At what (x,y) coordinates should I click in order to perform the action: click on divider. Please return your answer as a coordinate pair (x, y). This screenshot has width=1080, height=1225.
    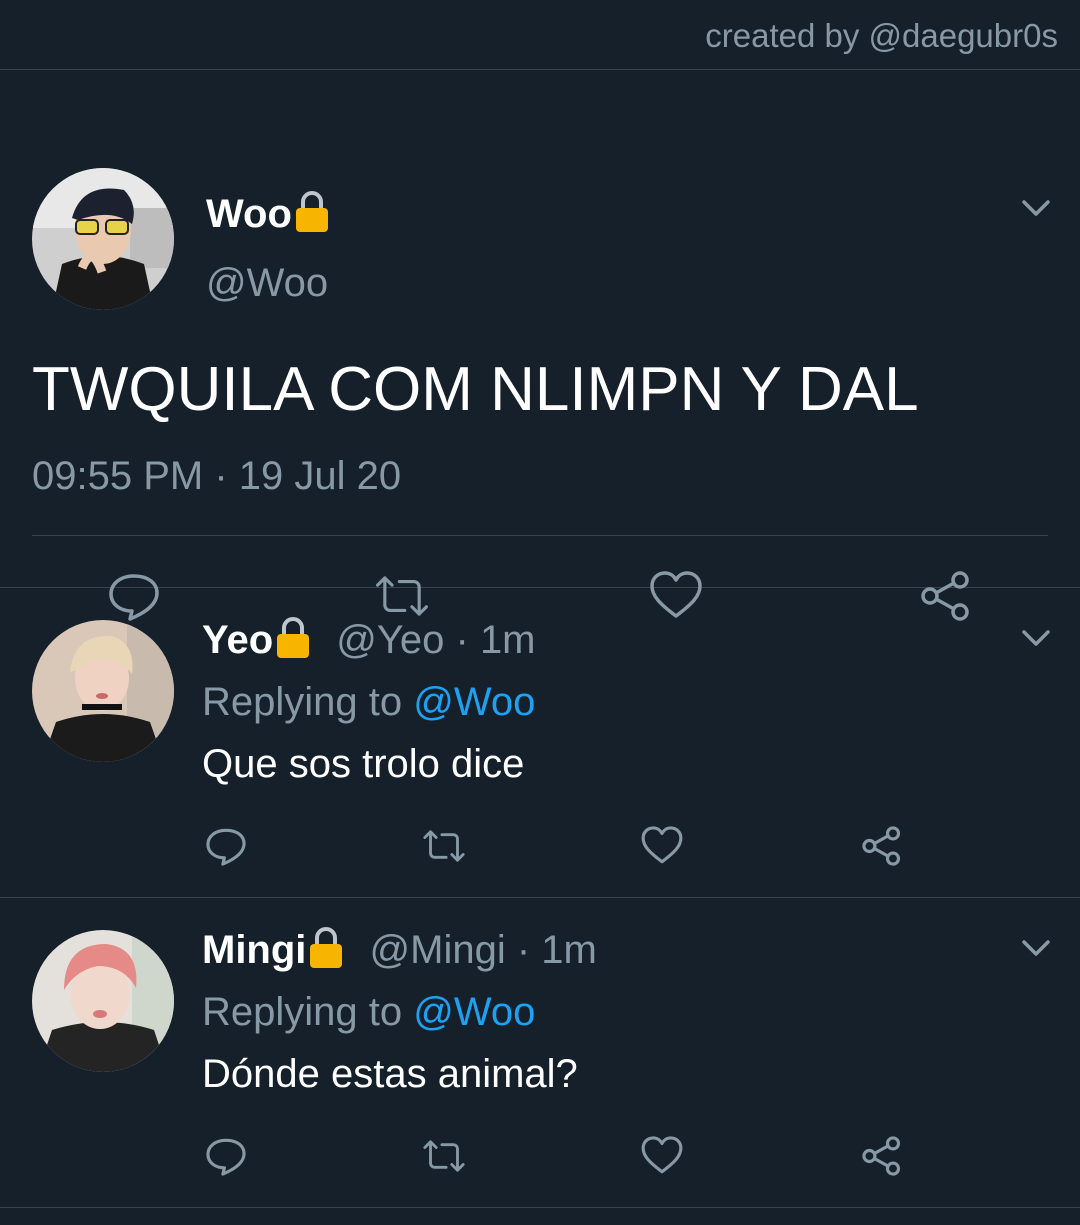
    Looking at the image, I should click on (540, 535).